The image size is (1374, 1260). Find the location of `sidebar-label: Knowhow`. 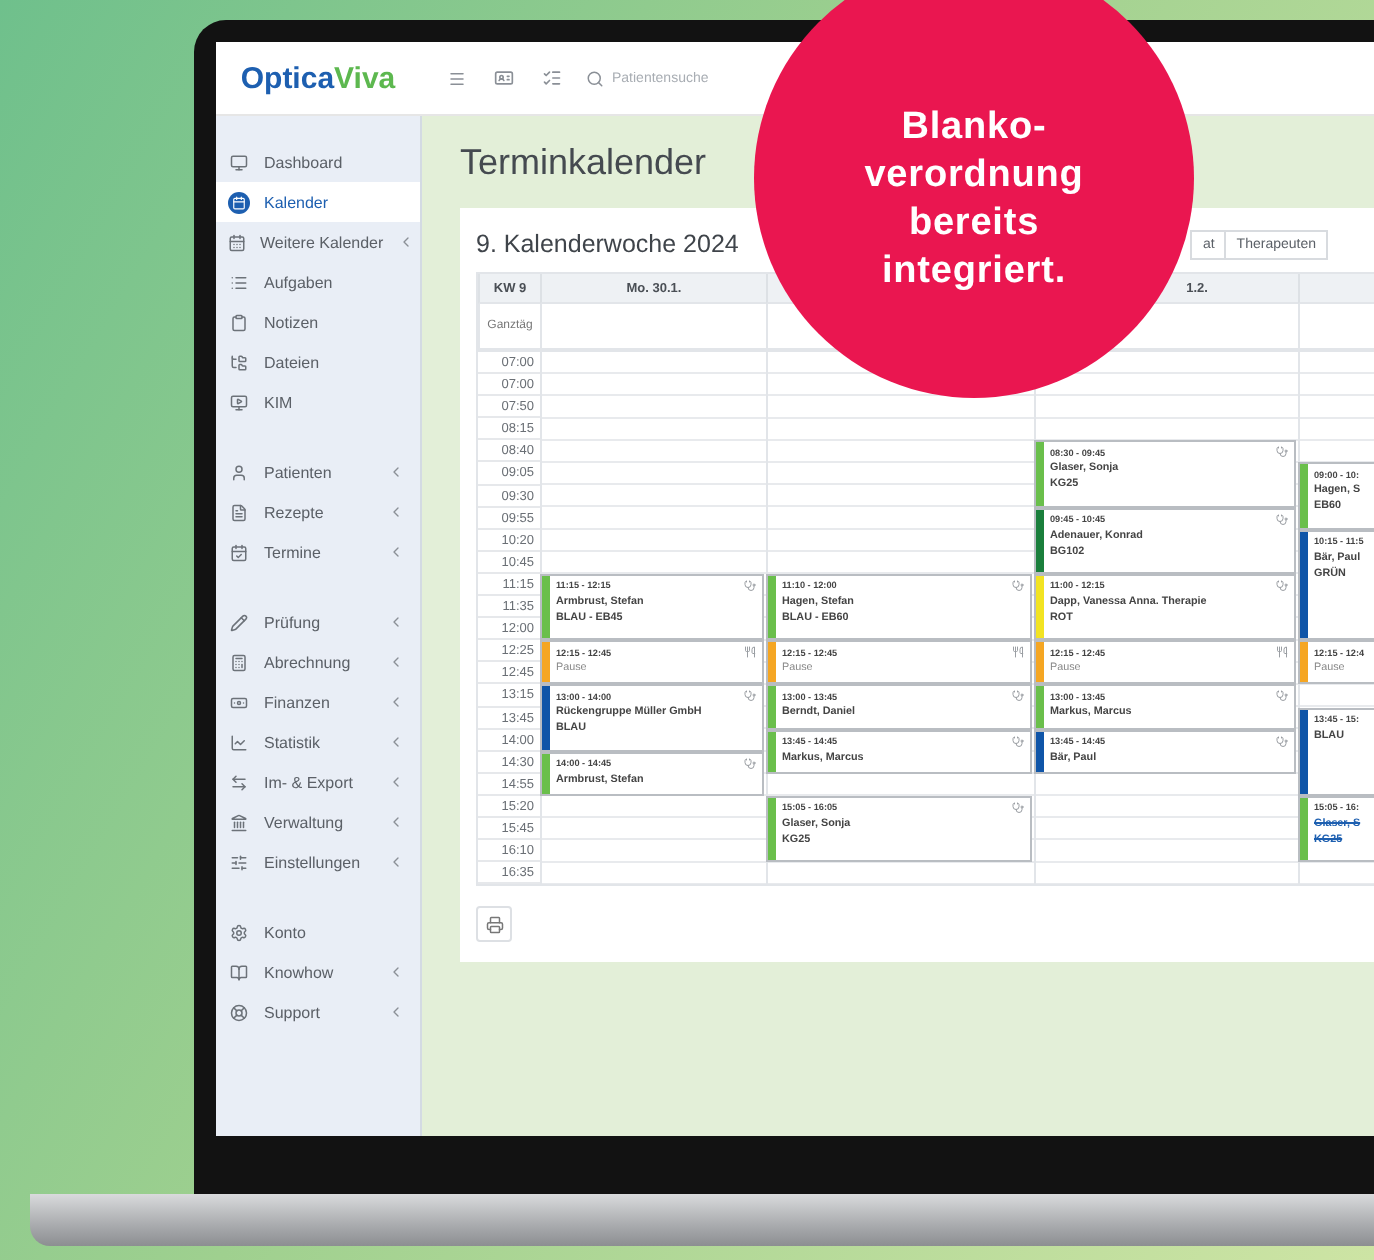

sidebar-label: Knowhow is located at coordinates (300, 972).